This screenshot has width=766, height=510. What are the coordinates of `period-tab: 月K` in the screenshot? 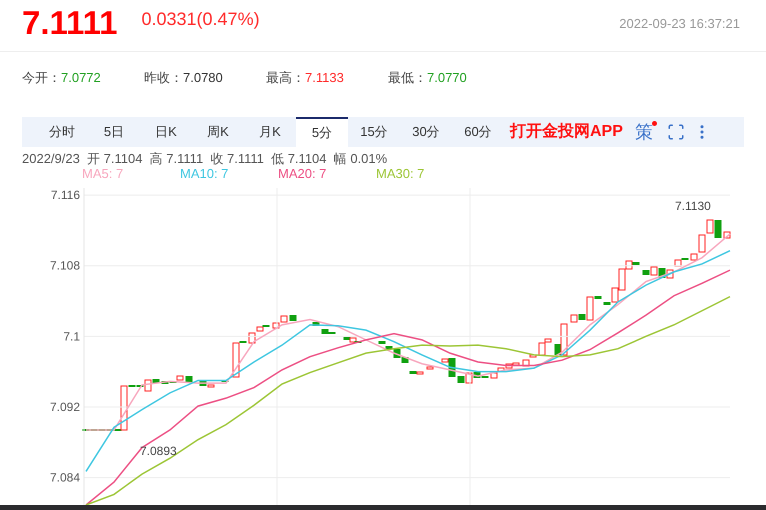 It's located at (270, 132).